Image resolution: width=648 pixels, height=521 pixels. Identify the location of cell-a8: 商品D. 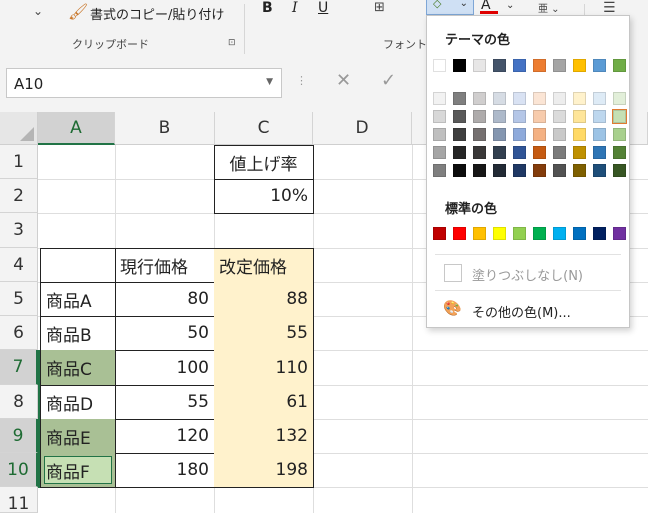
(78, 402).